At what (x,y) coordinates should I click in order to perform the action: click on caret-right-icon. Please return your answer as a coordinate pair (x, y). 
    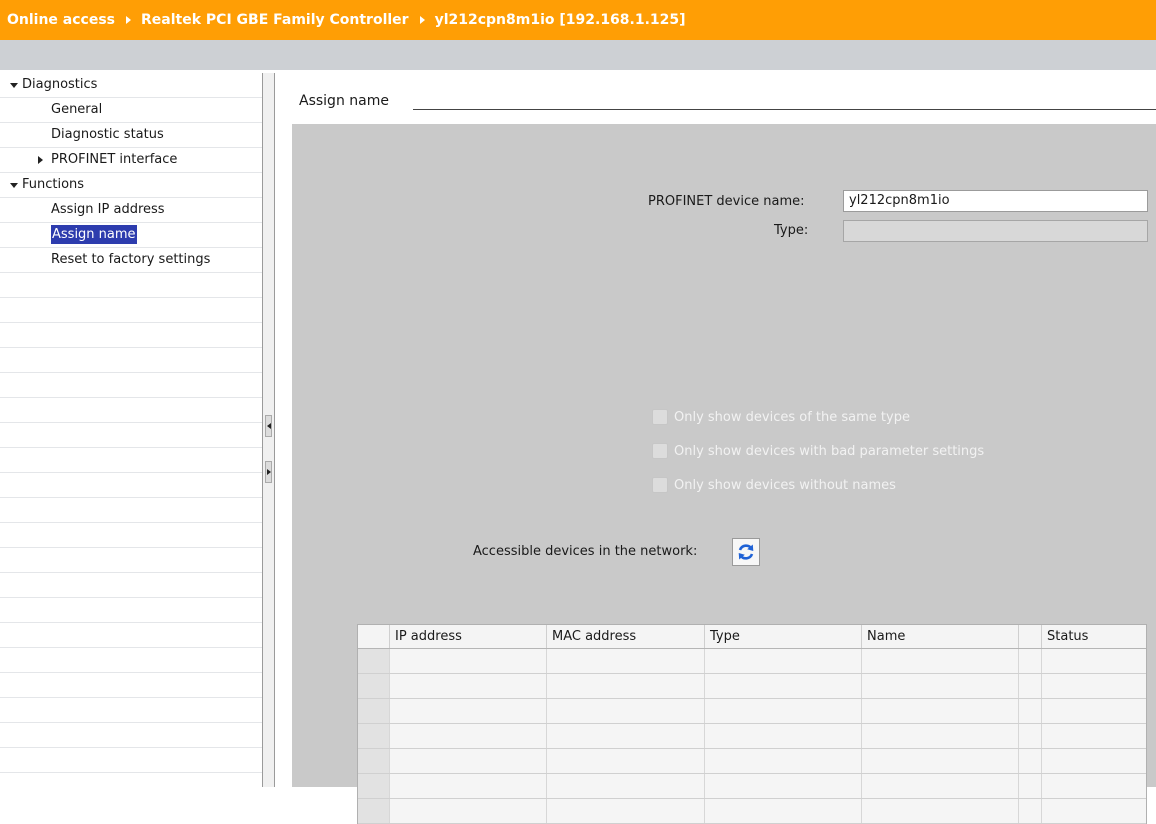
    Looking at the image, I should click on (40, 160).